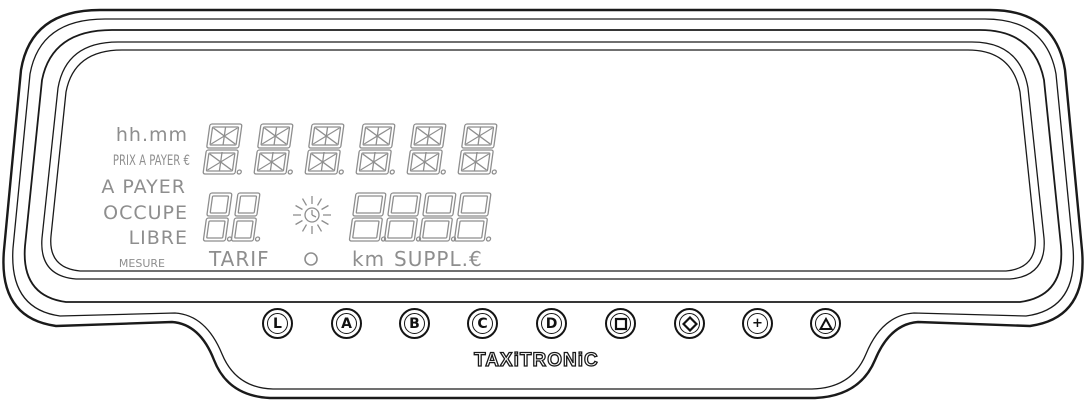 This screenshot has width=1086, height=401. Describe the element at coordinates (420, 217) in the screenshot. I see `supplement-display-digits` at that location.